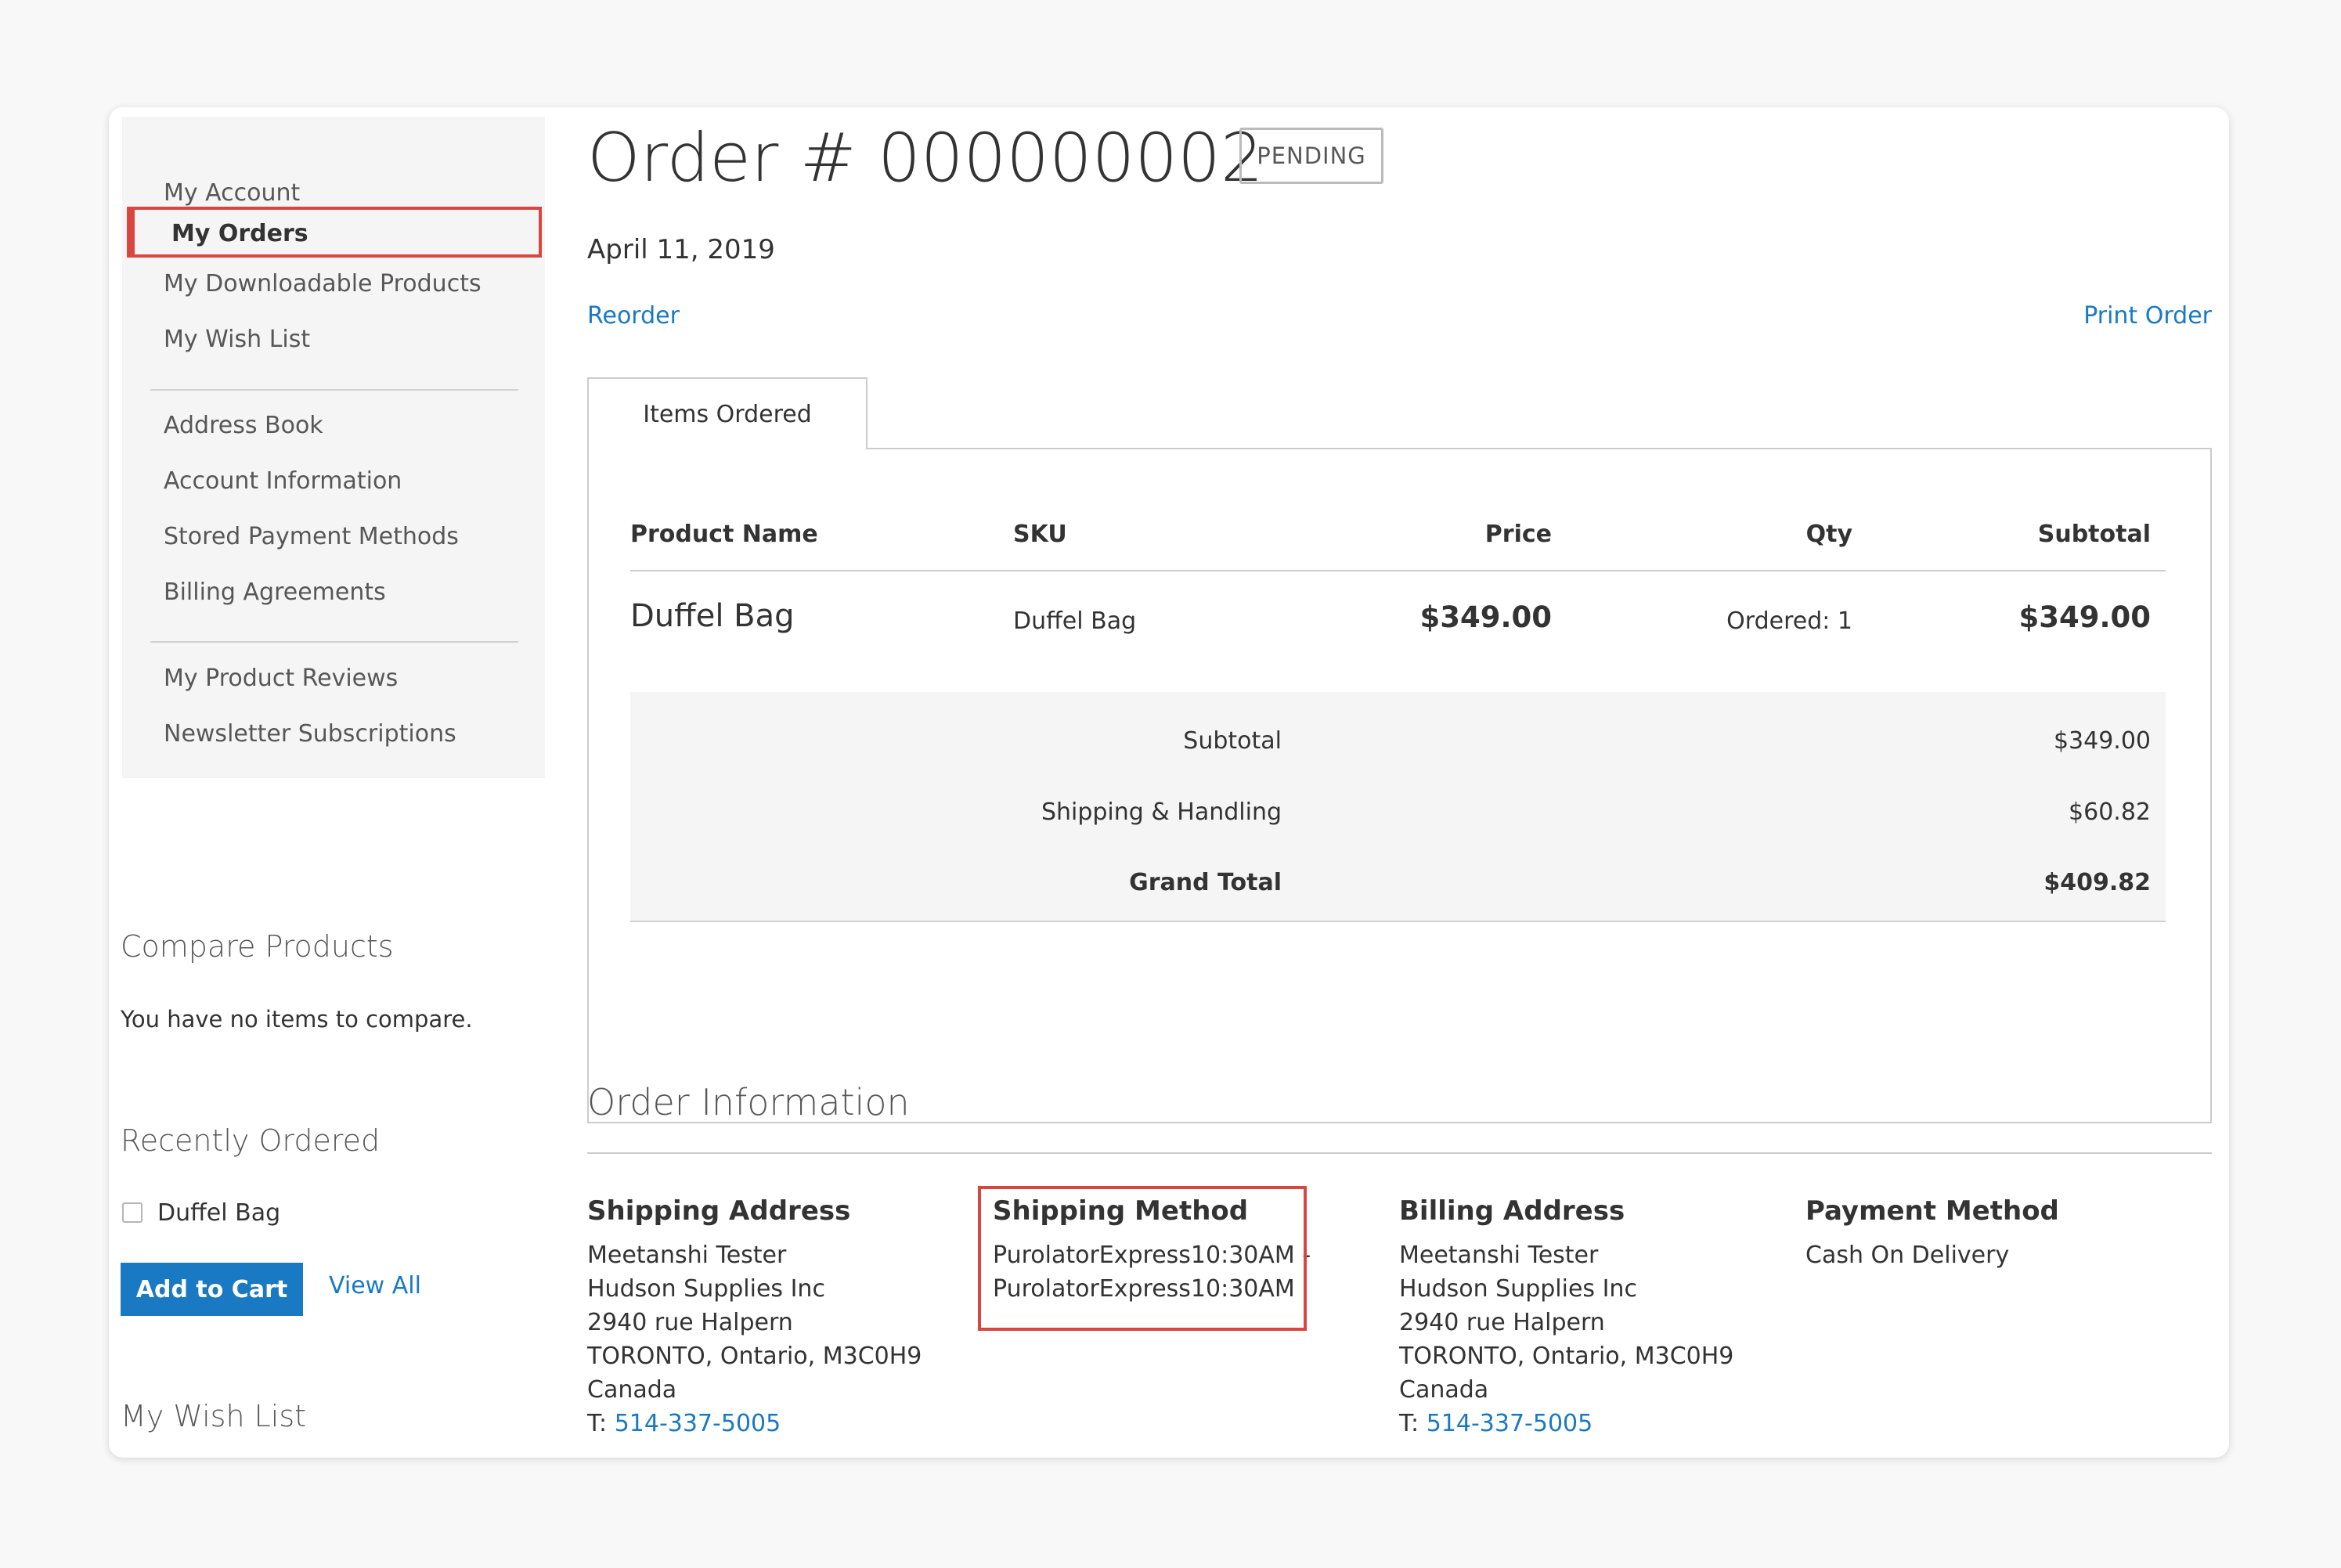  What do you see at coordinates (334, 232) in the screenshot?
I see `nav-item-my-orders: My Orders` at bounding box center [334, 232].